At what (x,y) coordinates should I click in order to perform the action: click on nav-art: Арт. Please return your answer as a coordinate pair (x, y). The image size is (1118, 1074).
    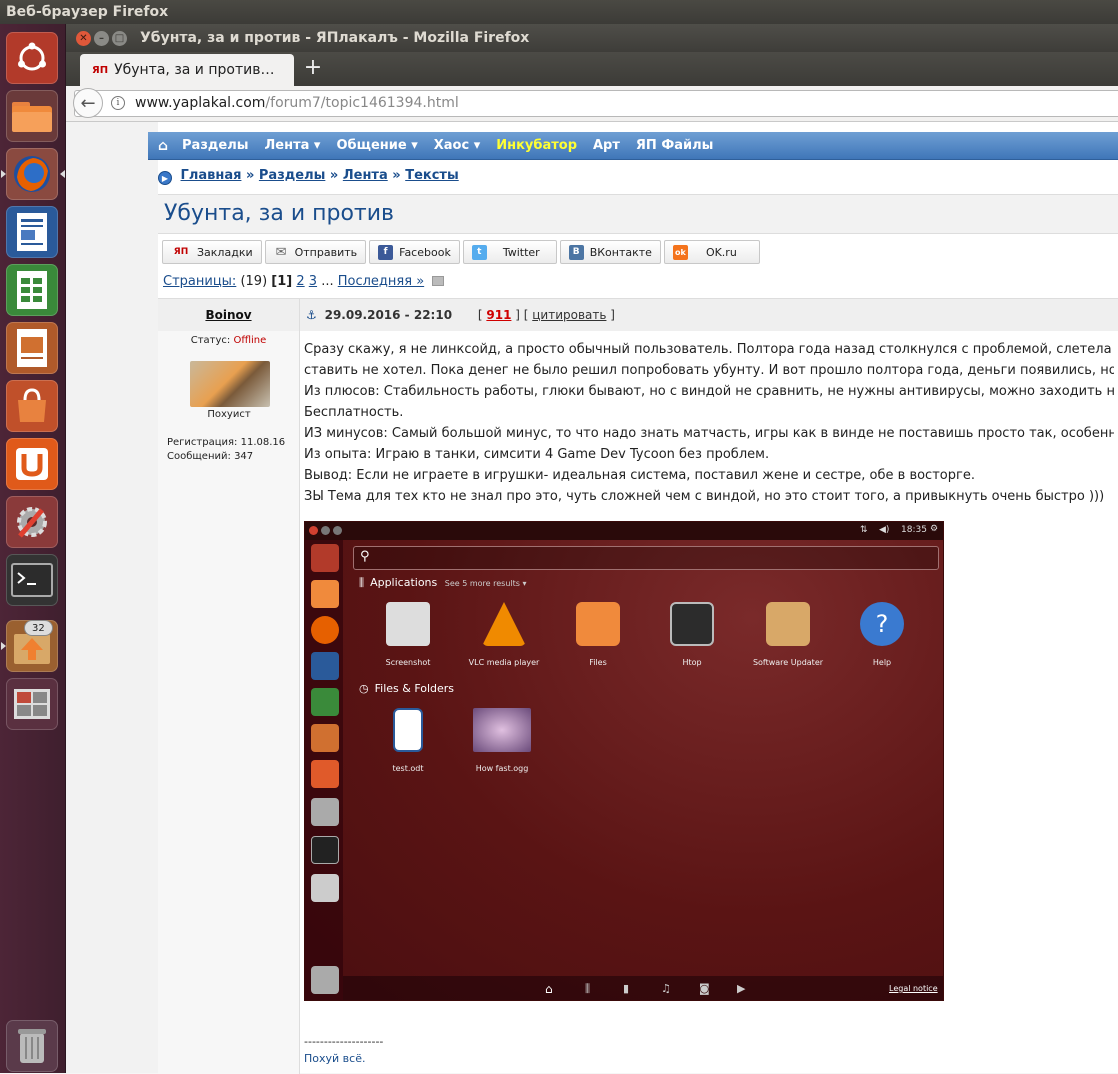
    Looking at the image, I should click on (606, 145).